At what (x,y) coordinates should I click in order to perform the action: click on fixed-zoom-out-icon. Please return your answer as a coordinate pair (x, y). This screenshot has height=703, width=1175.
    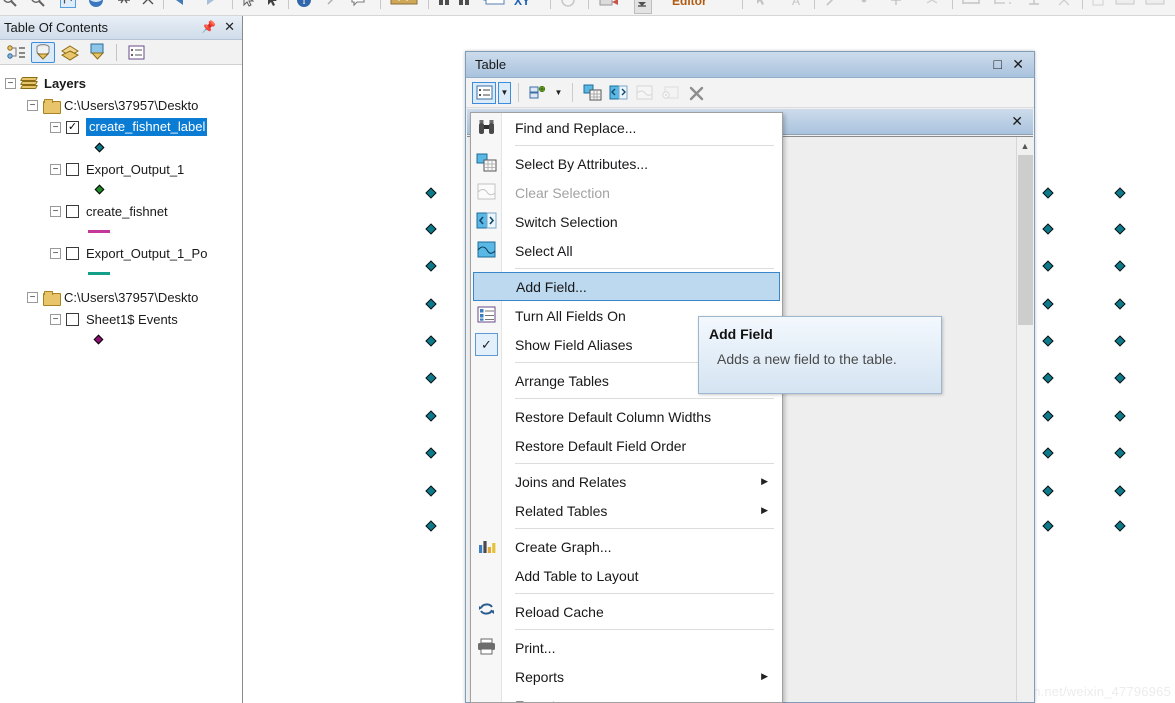
    Looking at the image, I should click on (148, 4).